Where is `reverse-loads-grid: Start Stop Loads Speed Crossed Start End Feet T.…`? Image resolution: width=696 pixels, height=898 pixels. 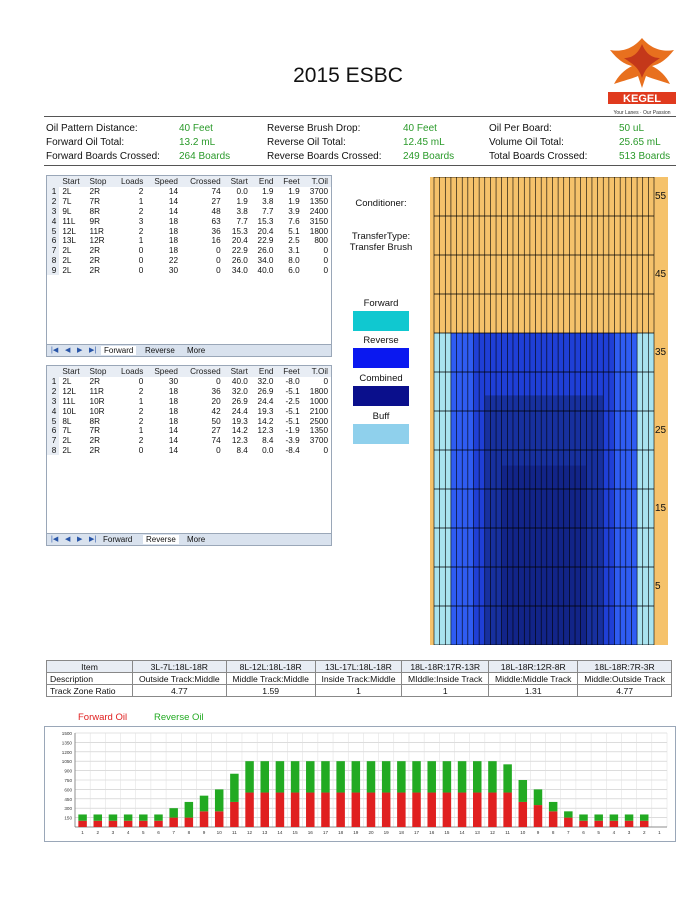
reverse-loads-grid: Start Stop Loads Speed Crossed Start End Feet T.… is located at coordinates (189, 455).